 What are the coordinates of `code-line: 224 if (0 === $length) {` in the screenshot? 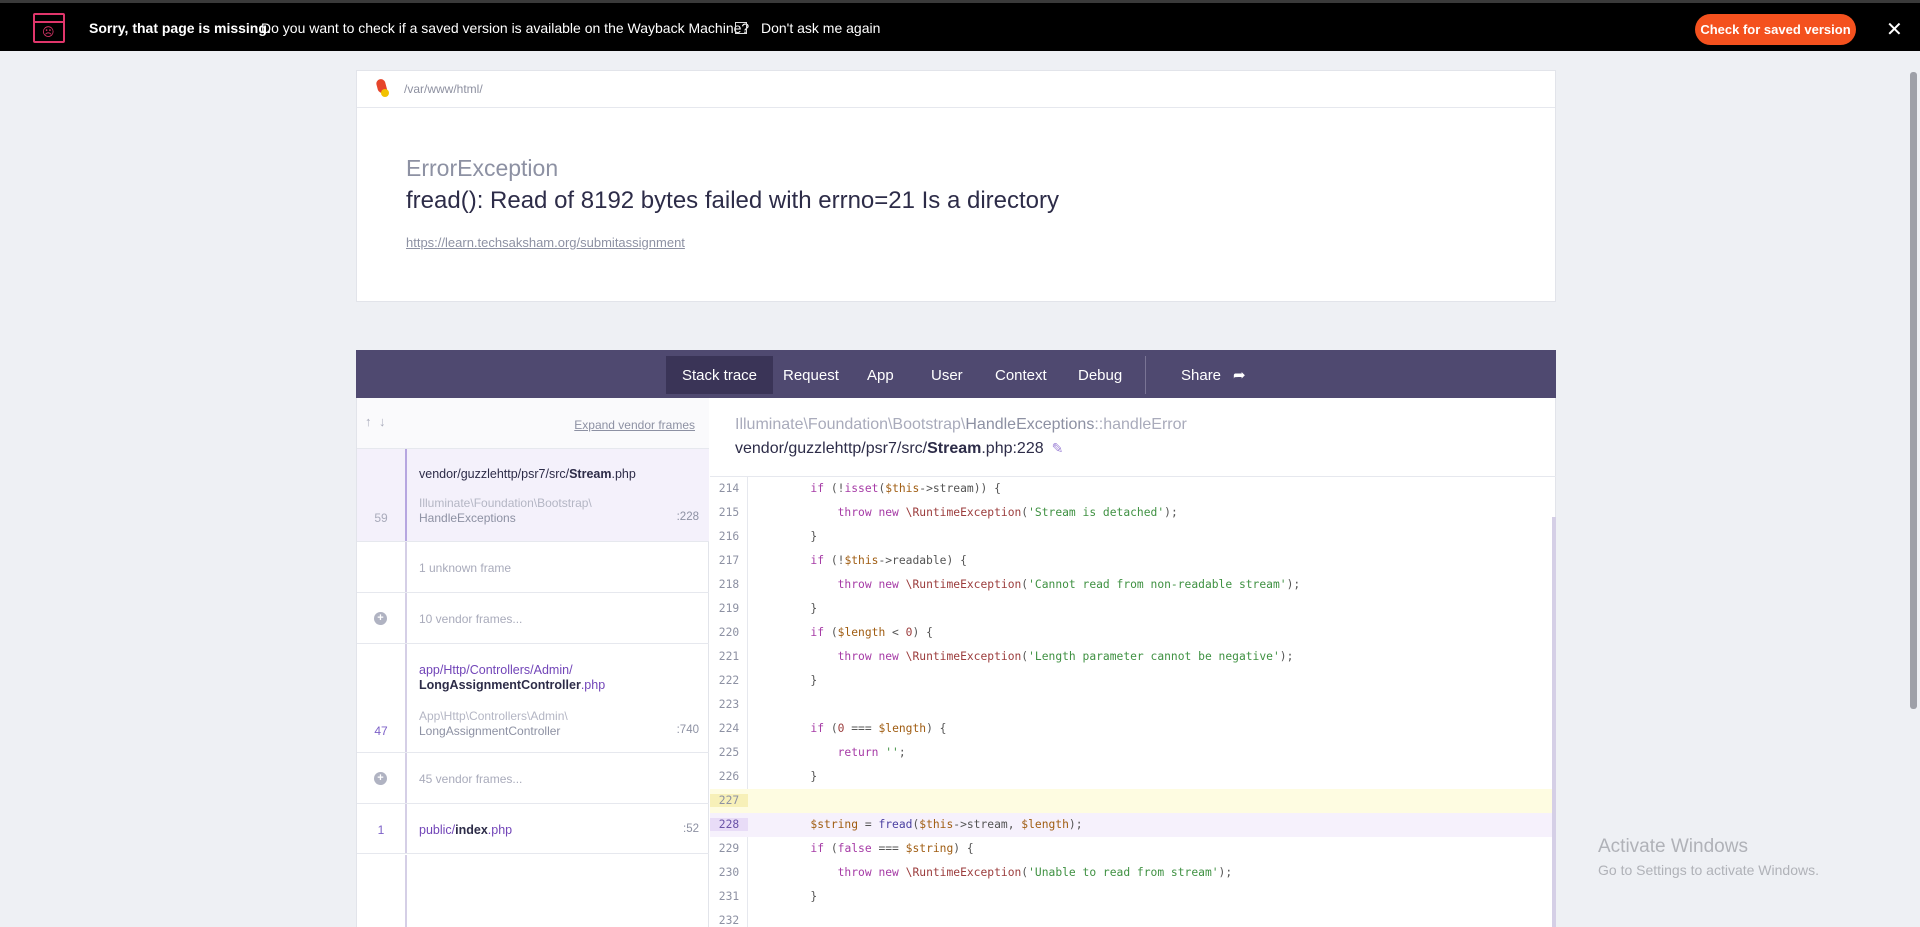 It's located at (1131, 729).